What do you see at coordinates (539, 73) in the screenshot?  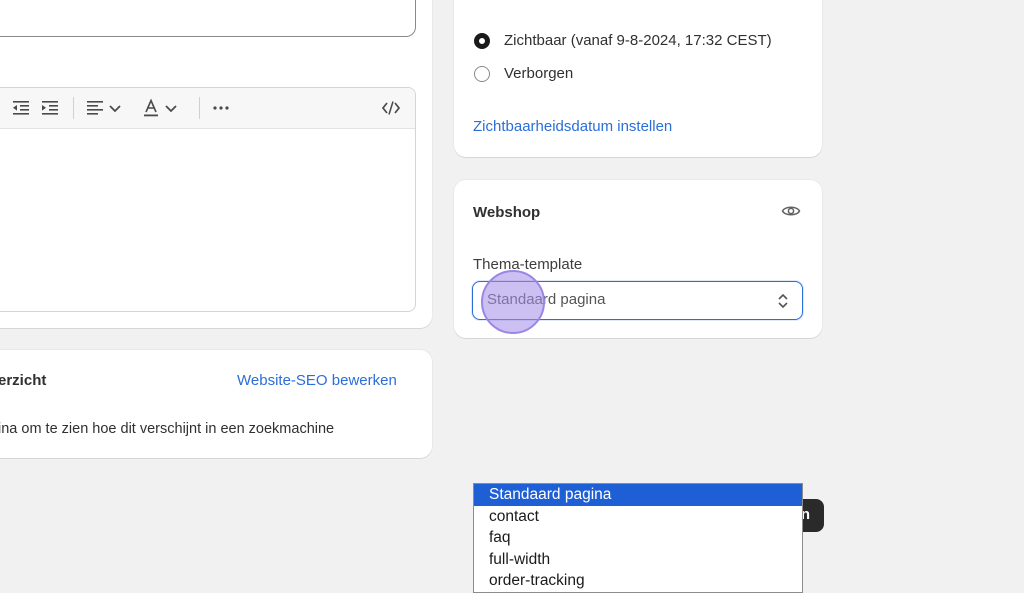 I see `hidden-radio-label: Verborgen` at bounding box center [539, 73].